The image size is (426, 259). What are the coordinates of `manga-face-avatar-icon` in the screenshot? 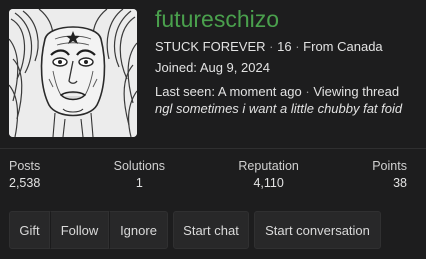 It's located at (73, 73).